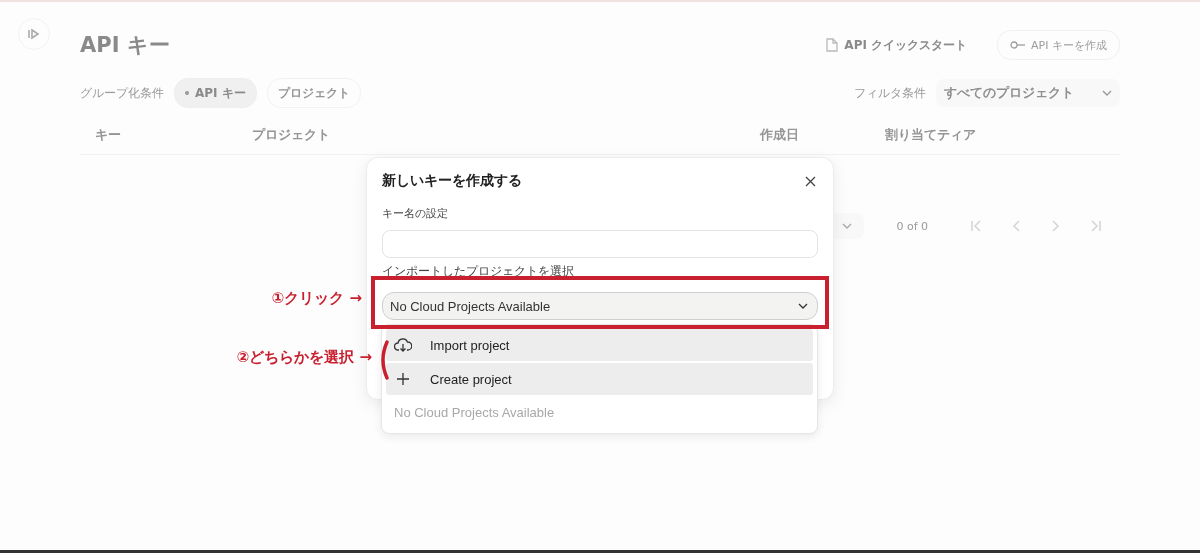 This screenshot has width=1200, height=553. I want to click on dialog-title: 新しいキーを作成する, so click(452, 181).